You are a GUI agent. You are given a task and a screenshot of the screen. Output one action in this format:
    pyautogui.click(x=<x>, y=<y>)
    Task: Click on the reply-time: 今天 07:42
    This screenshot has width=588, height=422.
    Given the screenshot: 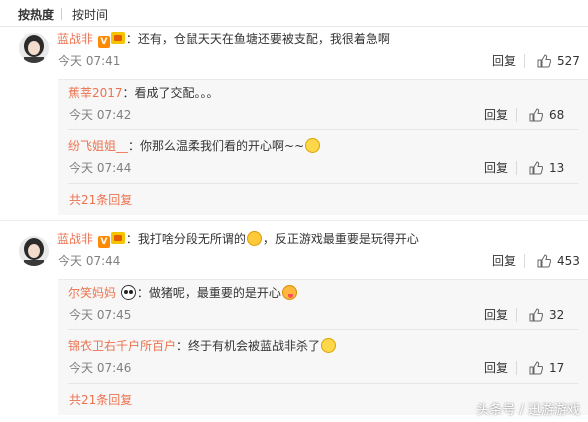 What is the action you would take?
    pyautogui.click(x=100, y=115)
    